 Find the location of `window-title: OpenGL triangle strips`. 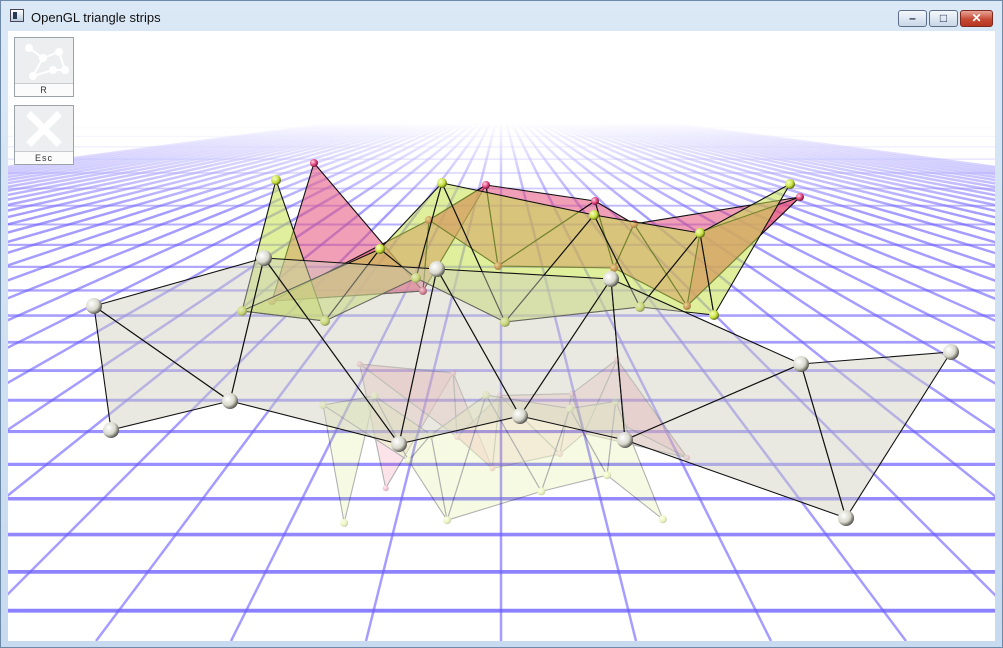

window-title: OpenGL triangle strips is located at coordinates (96, 17).